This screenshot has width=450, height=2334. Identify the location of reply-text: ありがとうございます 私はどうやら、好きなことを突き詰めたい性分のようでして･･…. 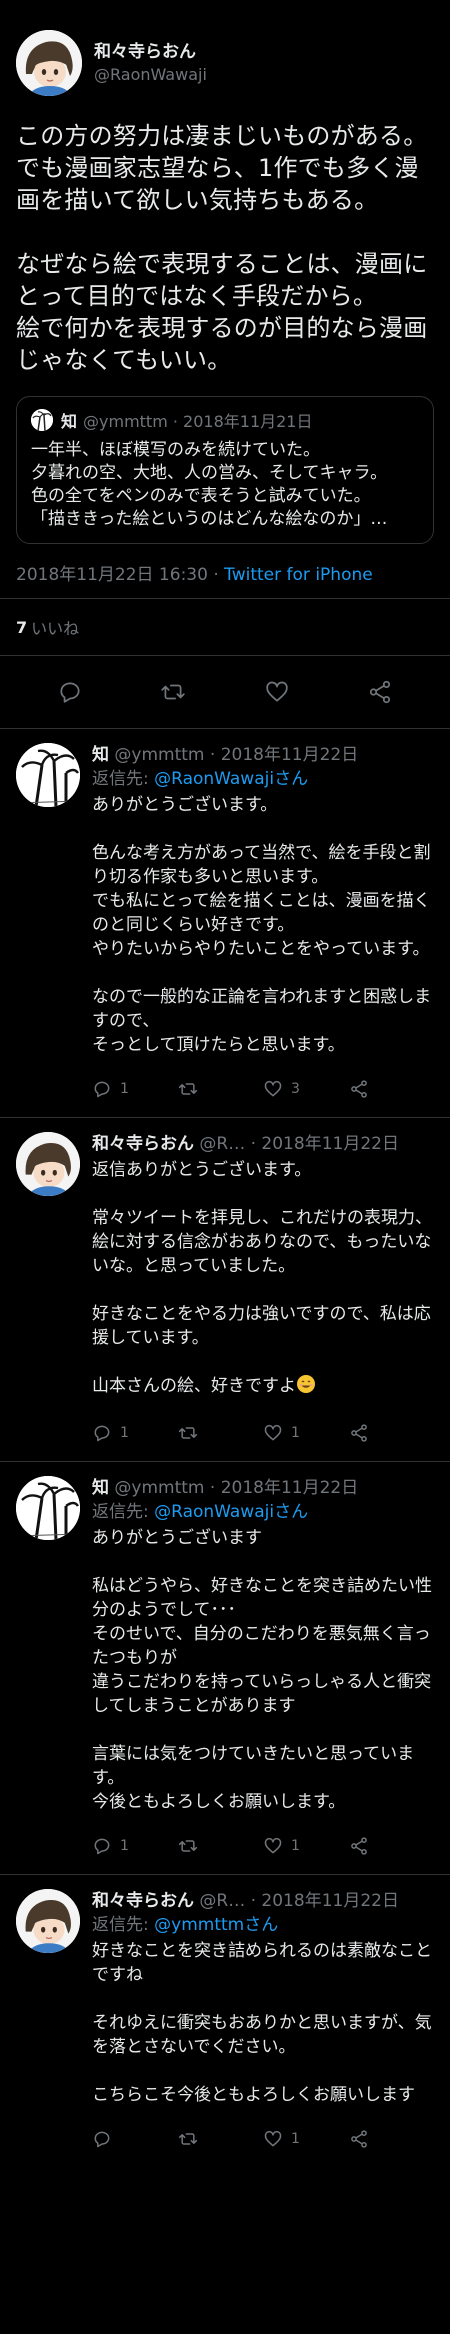
(262, 1670).